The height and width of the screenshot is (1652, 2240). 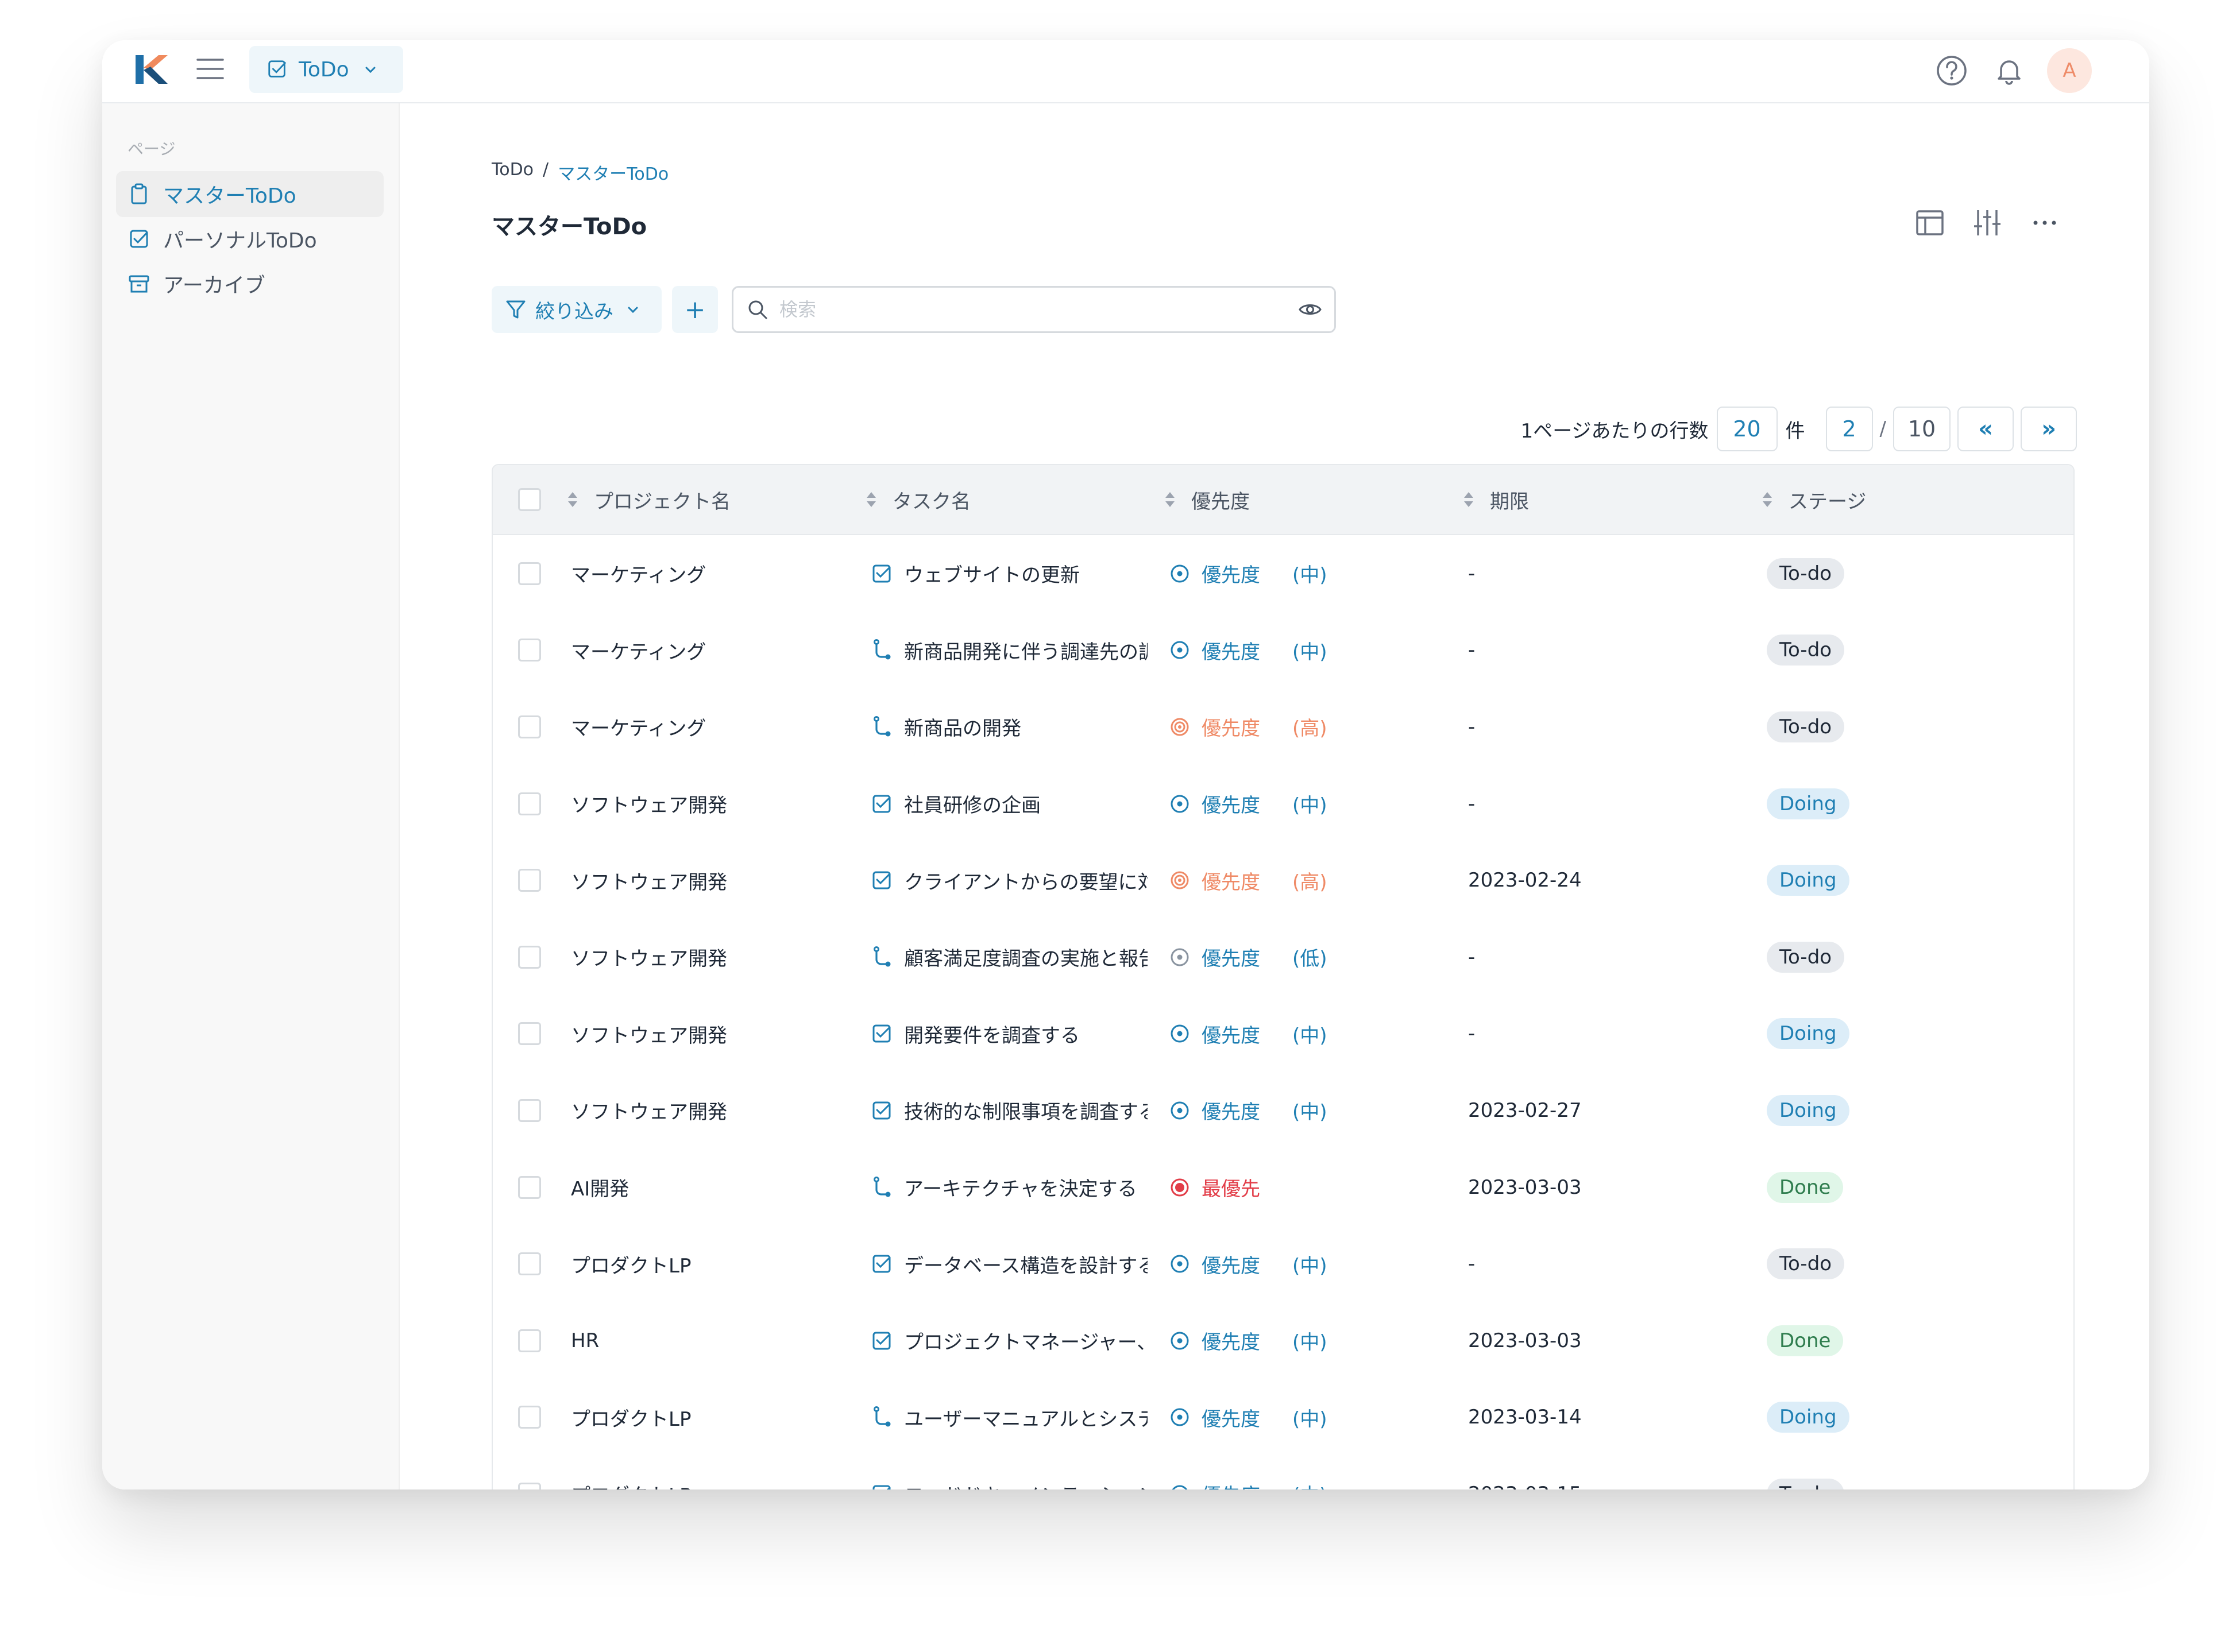 I want to click on priority-level: (低), so click(x=1309, y=959).